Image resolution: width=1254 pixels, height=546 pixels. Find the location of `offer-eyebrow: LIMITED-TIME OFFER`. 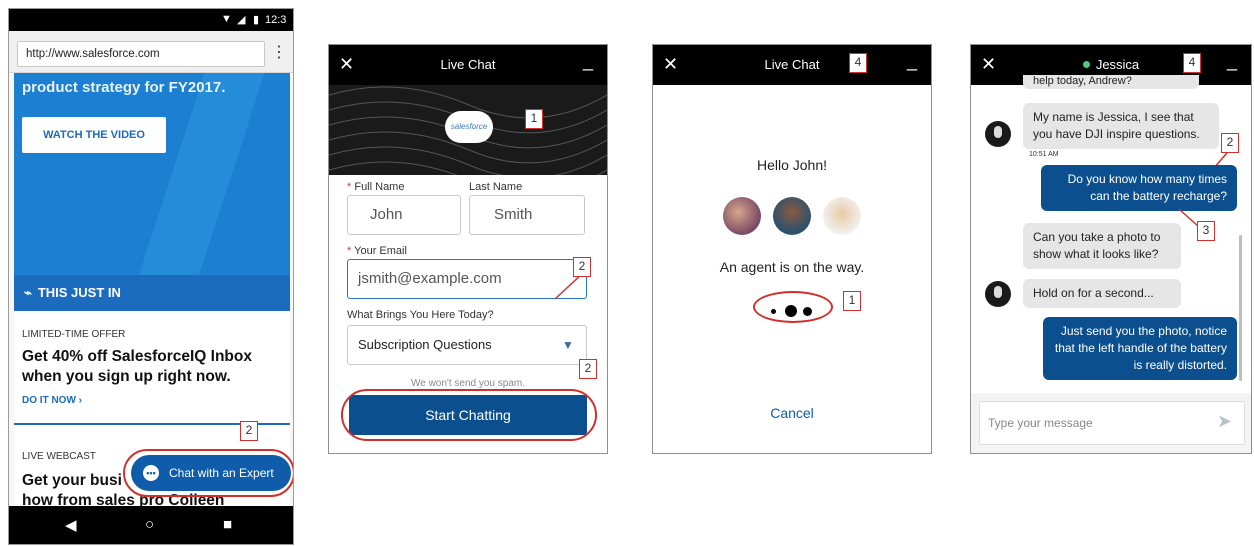

offer-eyebrow: LIMITED-TIME OFFER is located at coordinates (74, 334).